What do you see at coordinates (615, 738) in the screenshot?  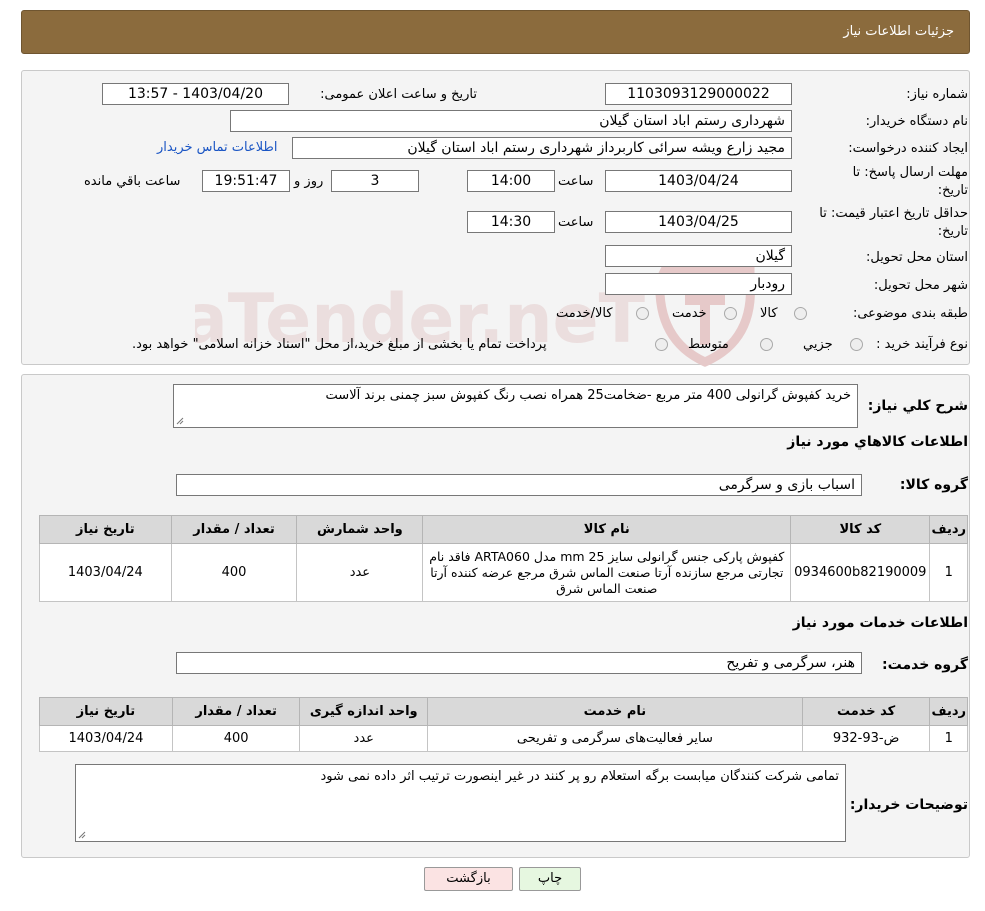 I see `services-row-name: سایر فعالیت‌های سرگرمی و تفریحی` at bounding box center [615, 738].